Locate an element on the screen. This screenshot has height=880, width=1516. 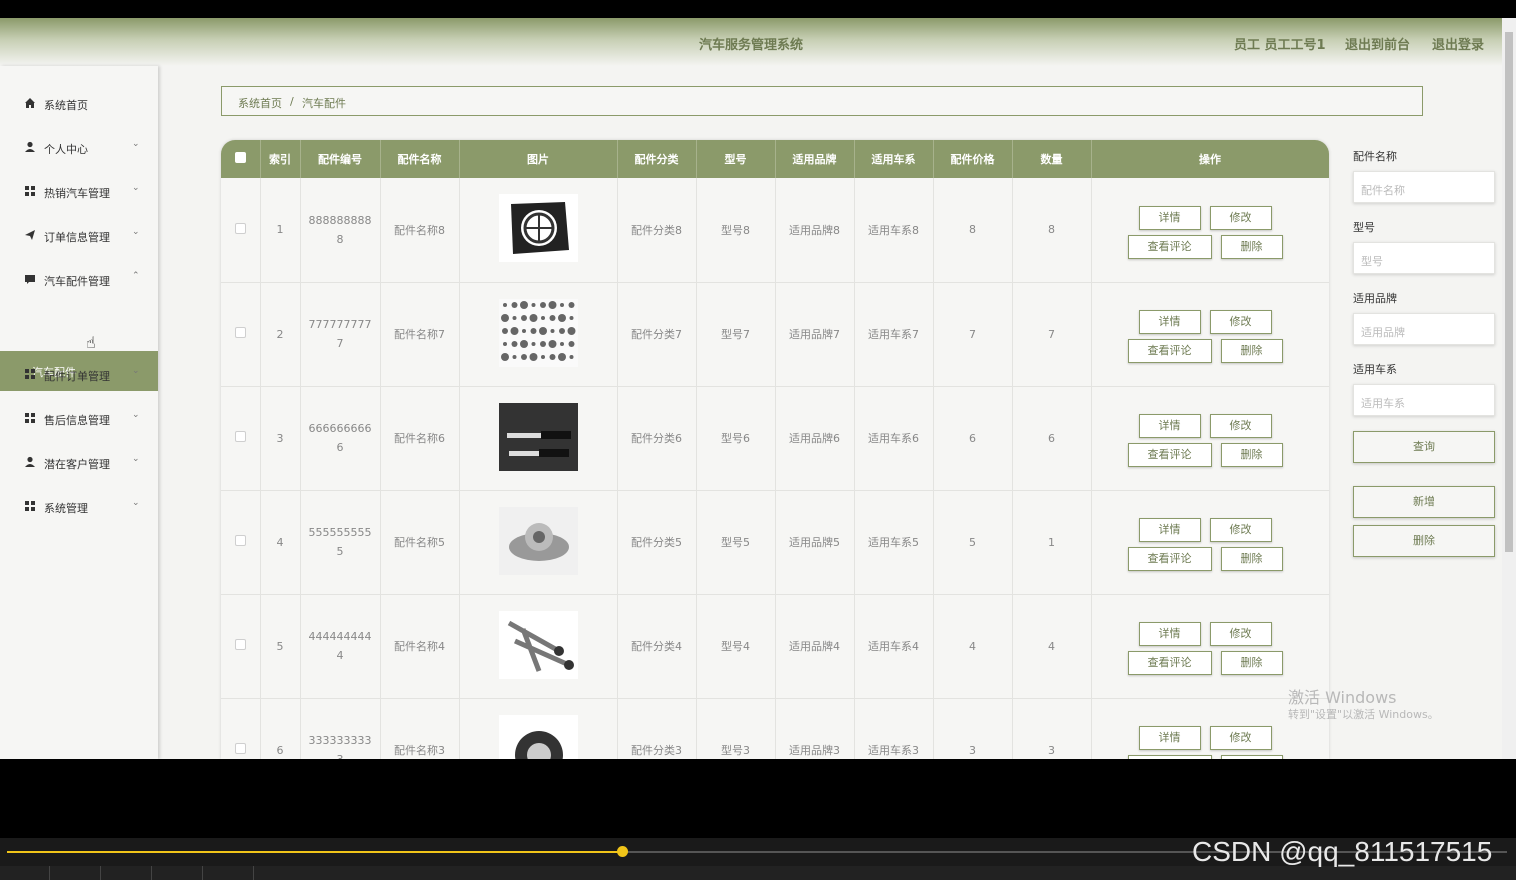
chat-icon is located at coordinates (30, 279).